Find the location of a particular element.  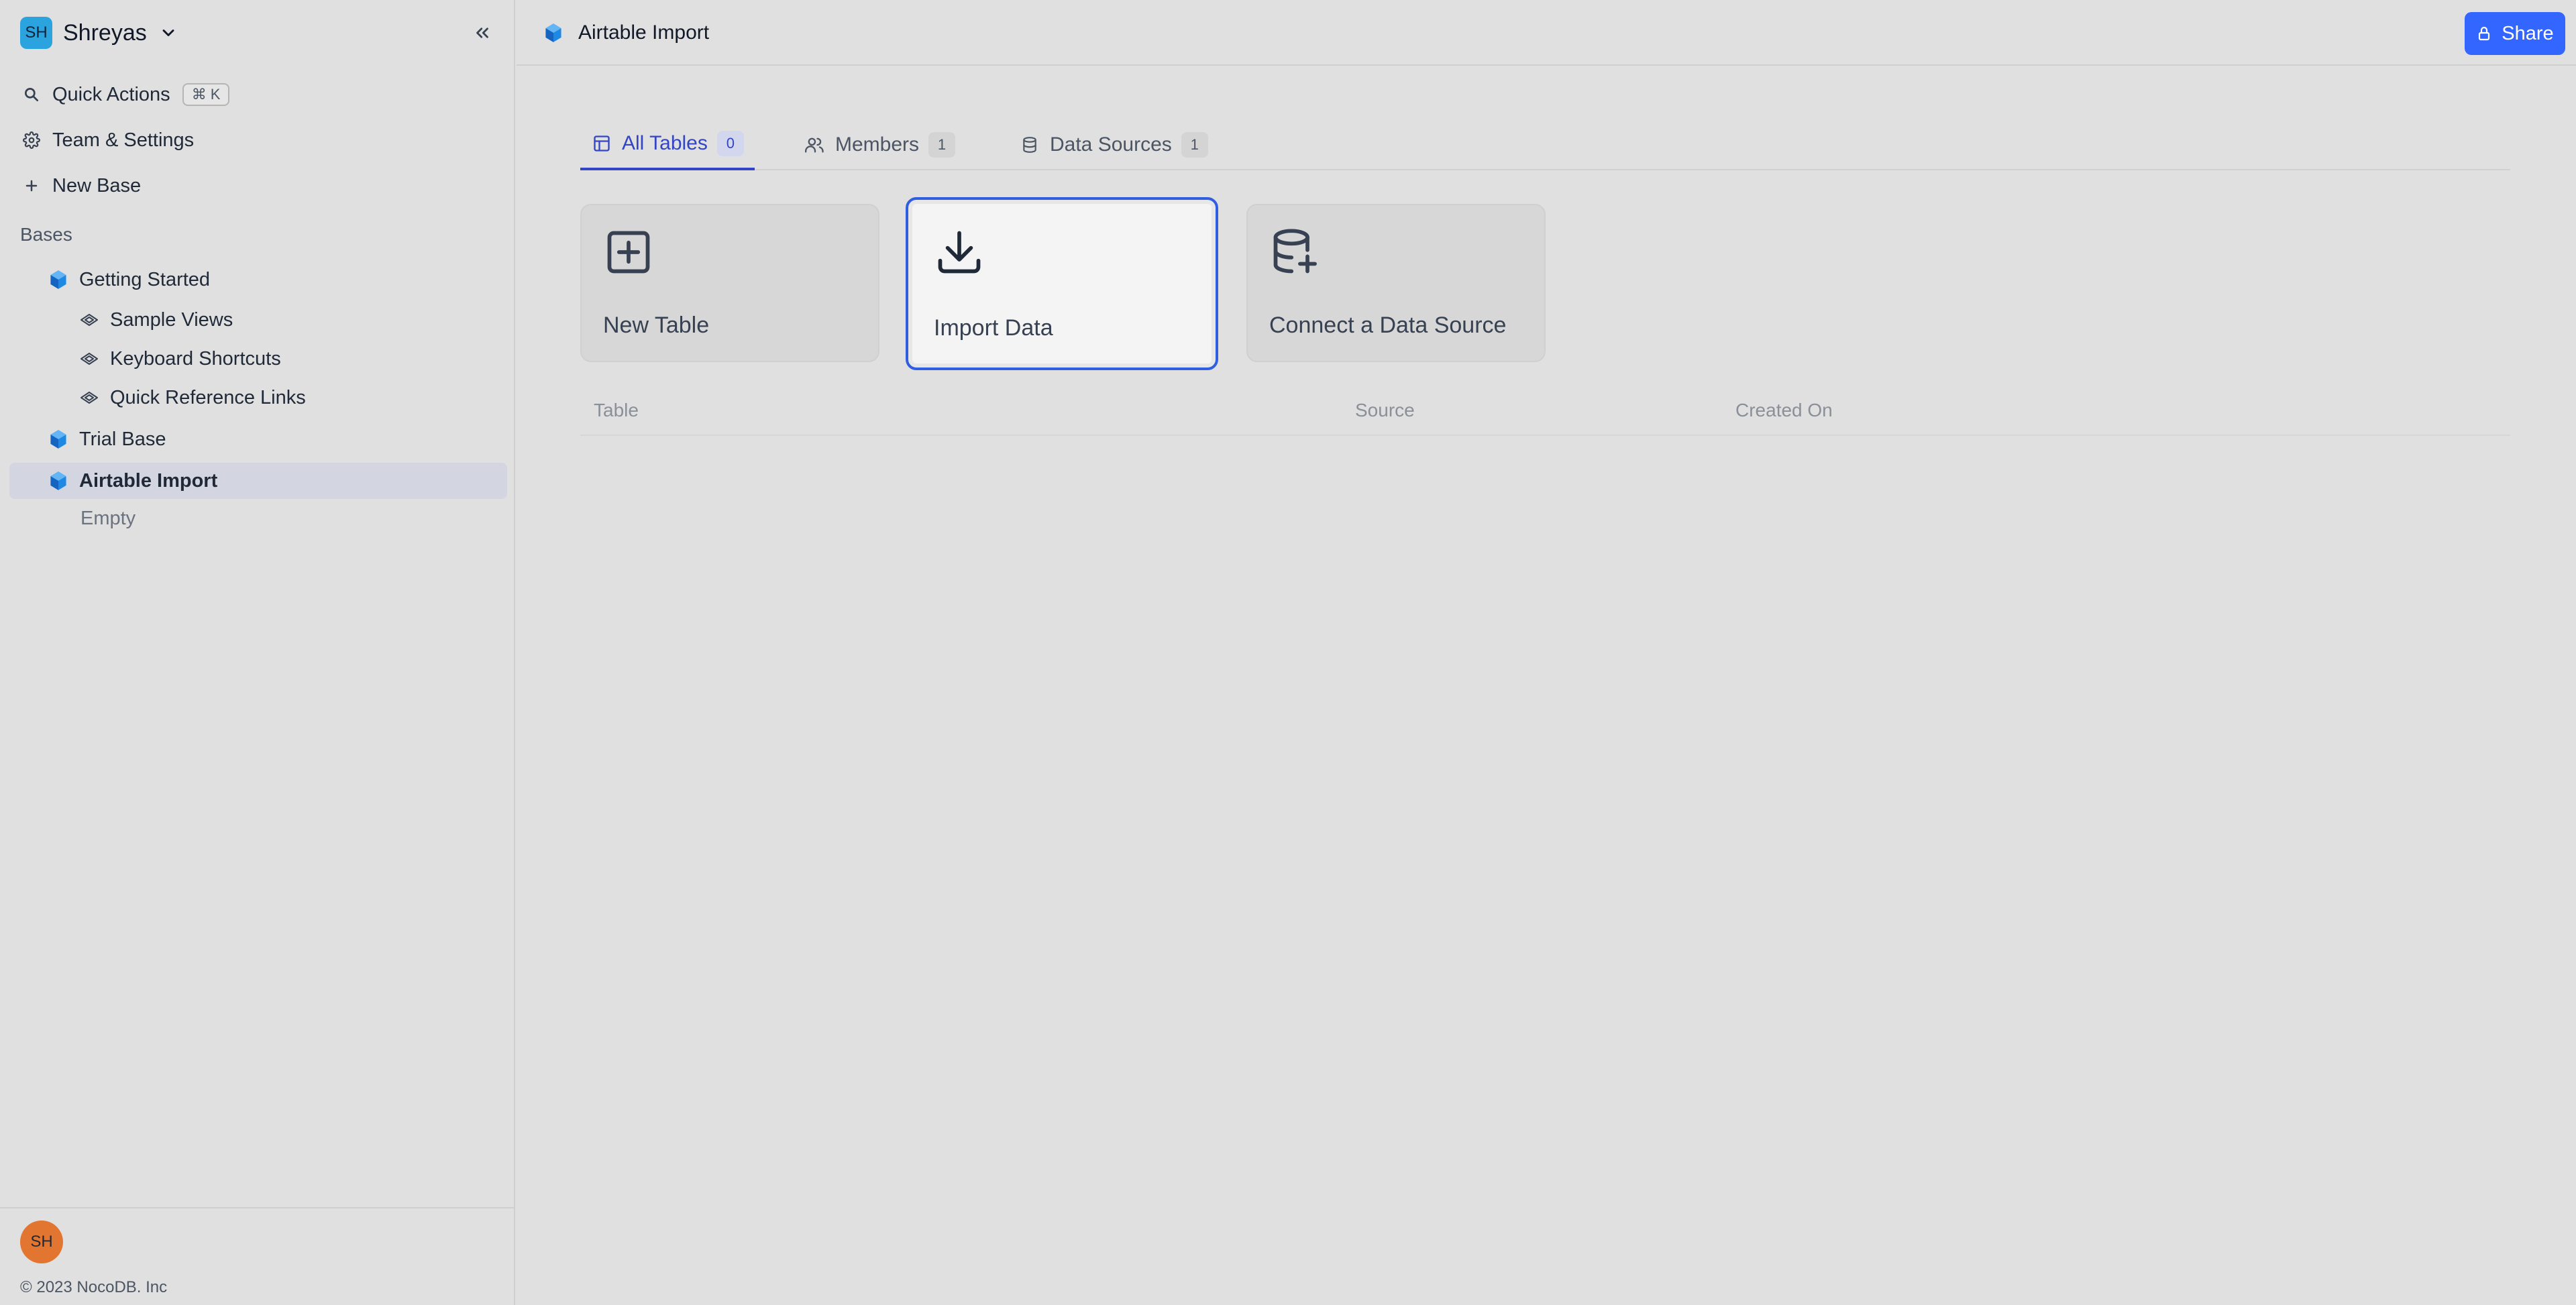

download-icon is located at coordinates (959, 253).